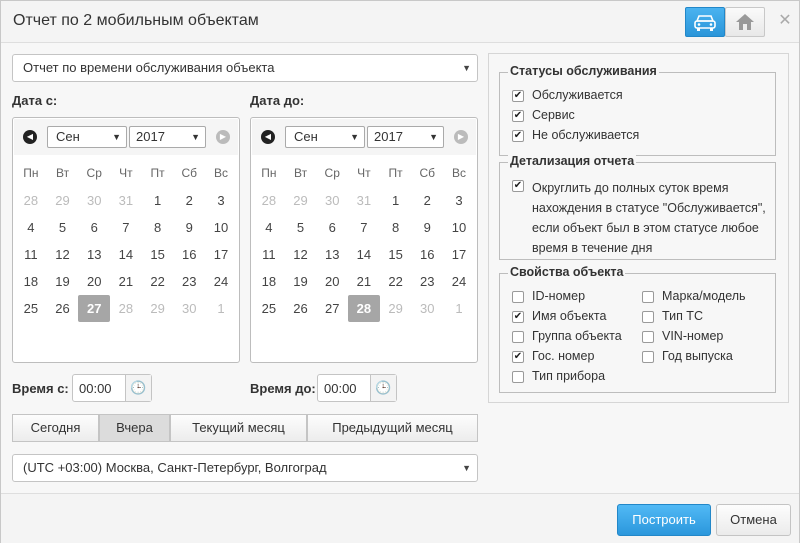  I want to click on time-from-input: 00:00 🕒, so click(112, 388).